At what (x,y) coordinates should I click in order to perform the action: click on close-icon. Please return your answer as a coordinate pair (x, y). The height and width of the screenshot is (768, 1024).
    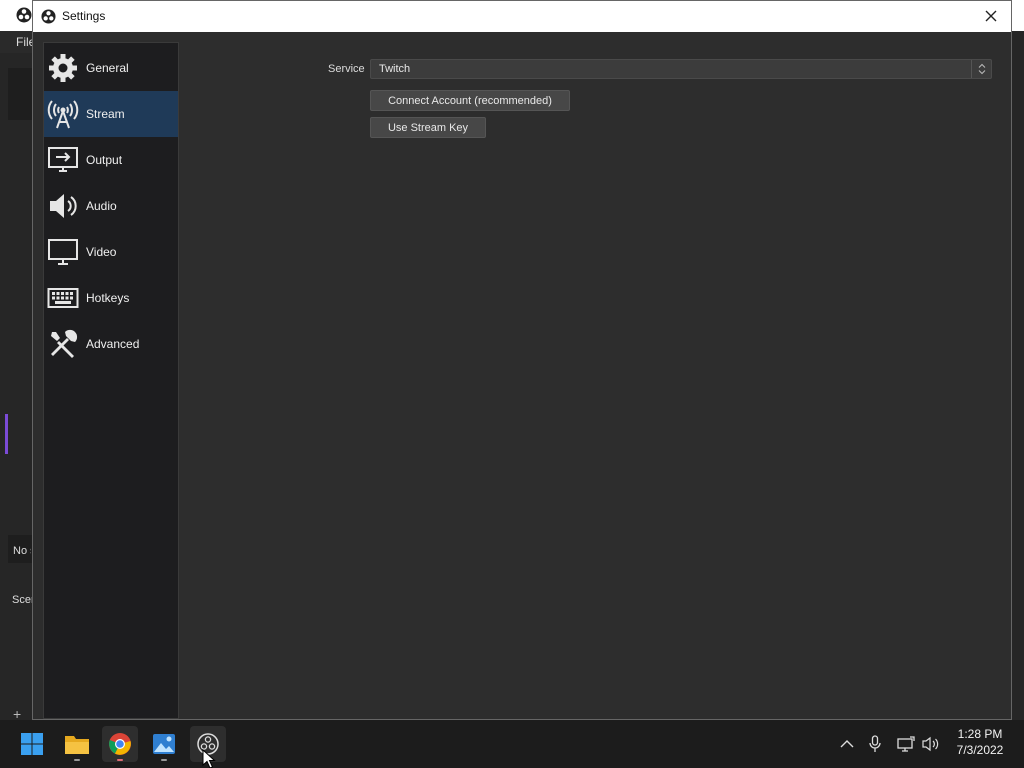
    Looking at the image, I should click on (991, 16).